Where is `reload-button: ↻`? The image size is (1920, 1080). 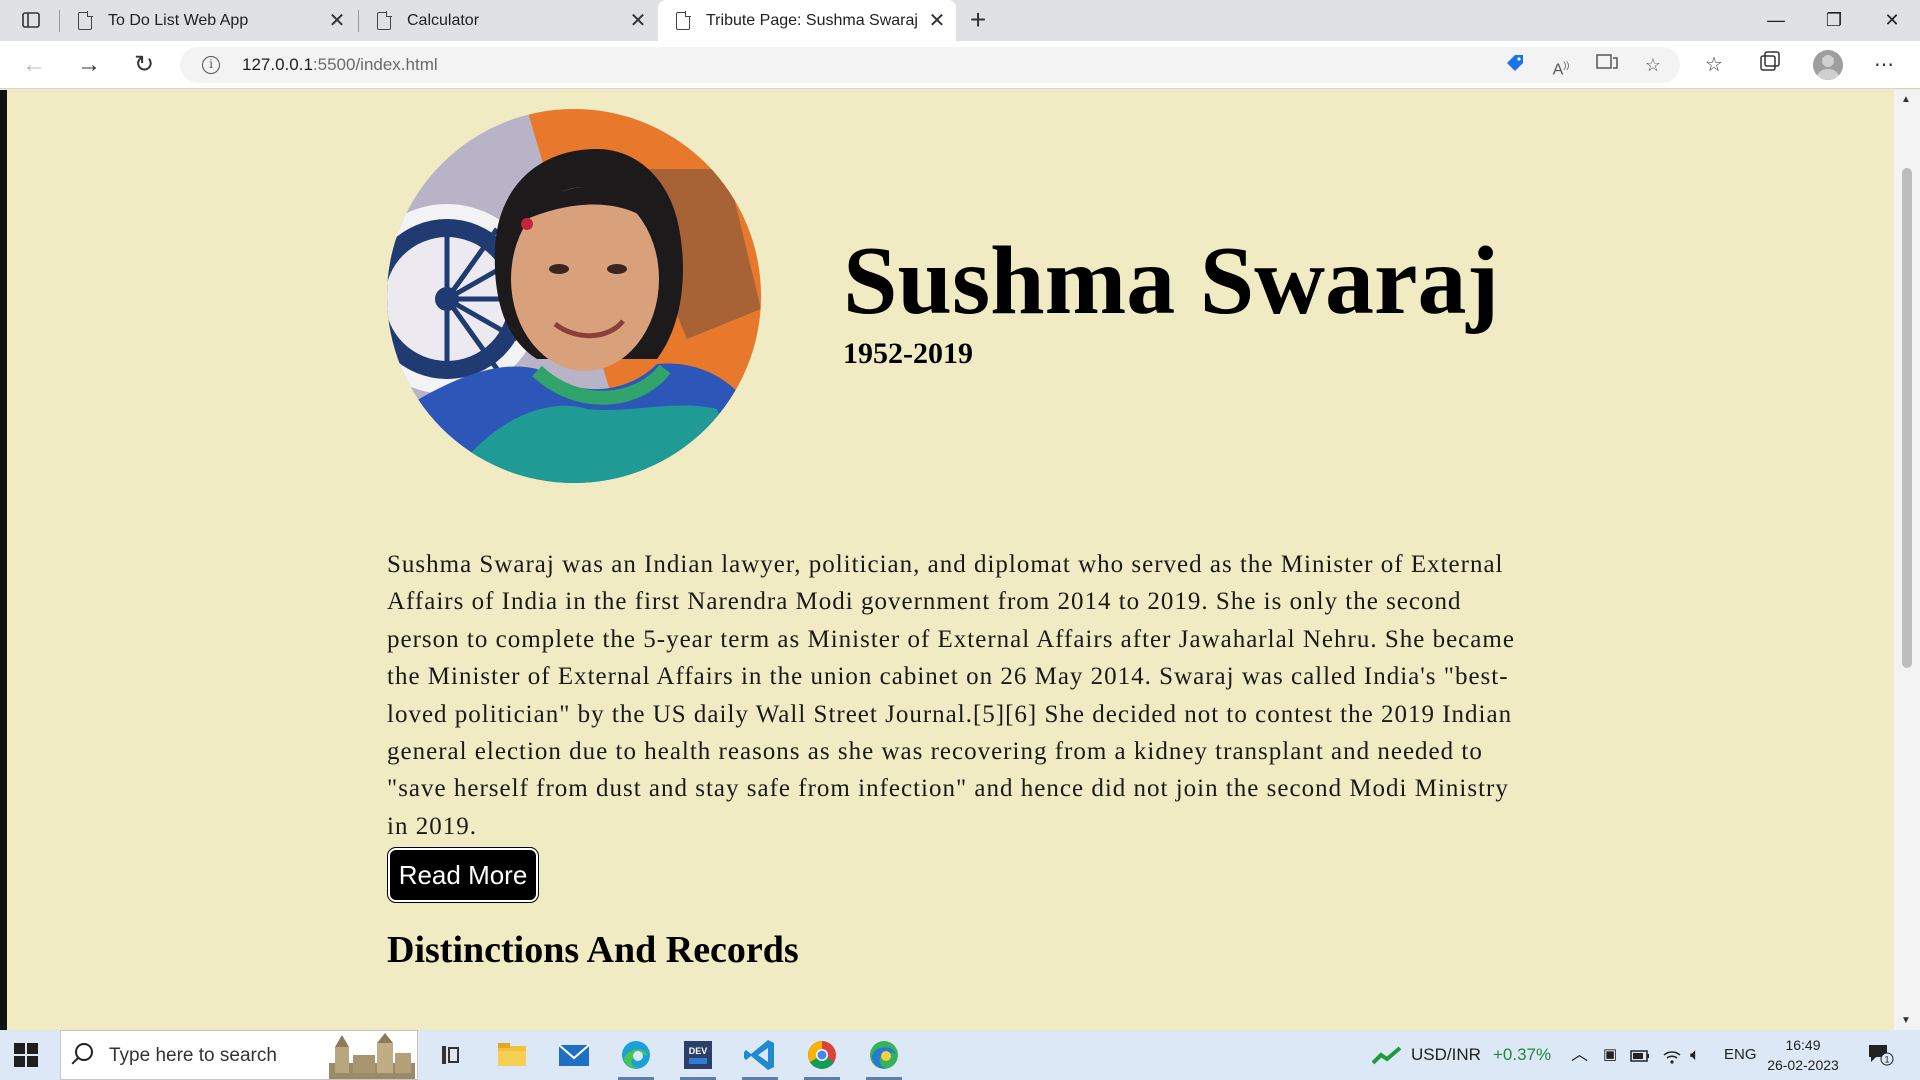 reload-button: ↻ is located at coordinates (144, 65).